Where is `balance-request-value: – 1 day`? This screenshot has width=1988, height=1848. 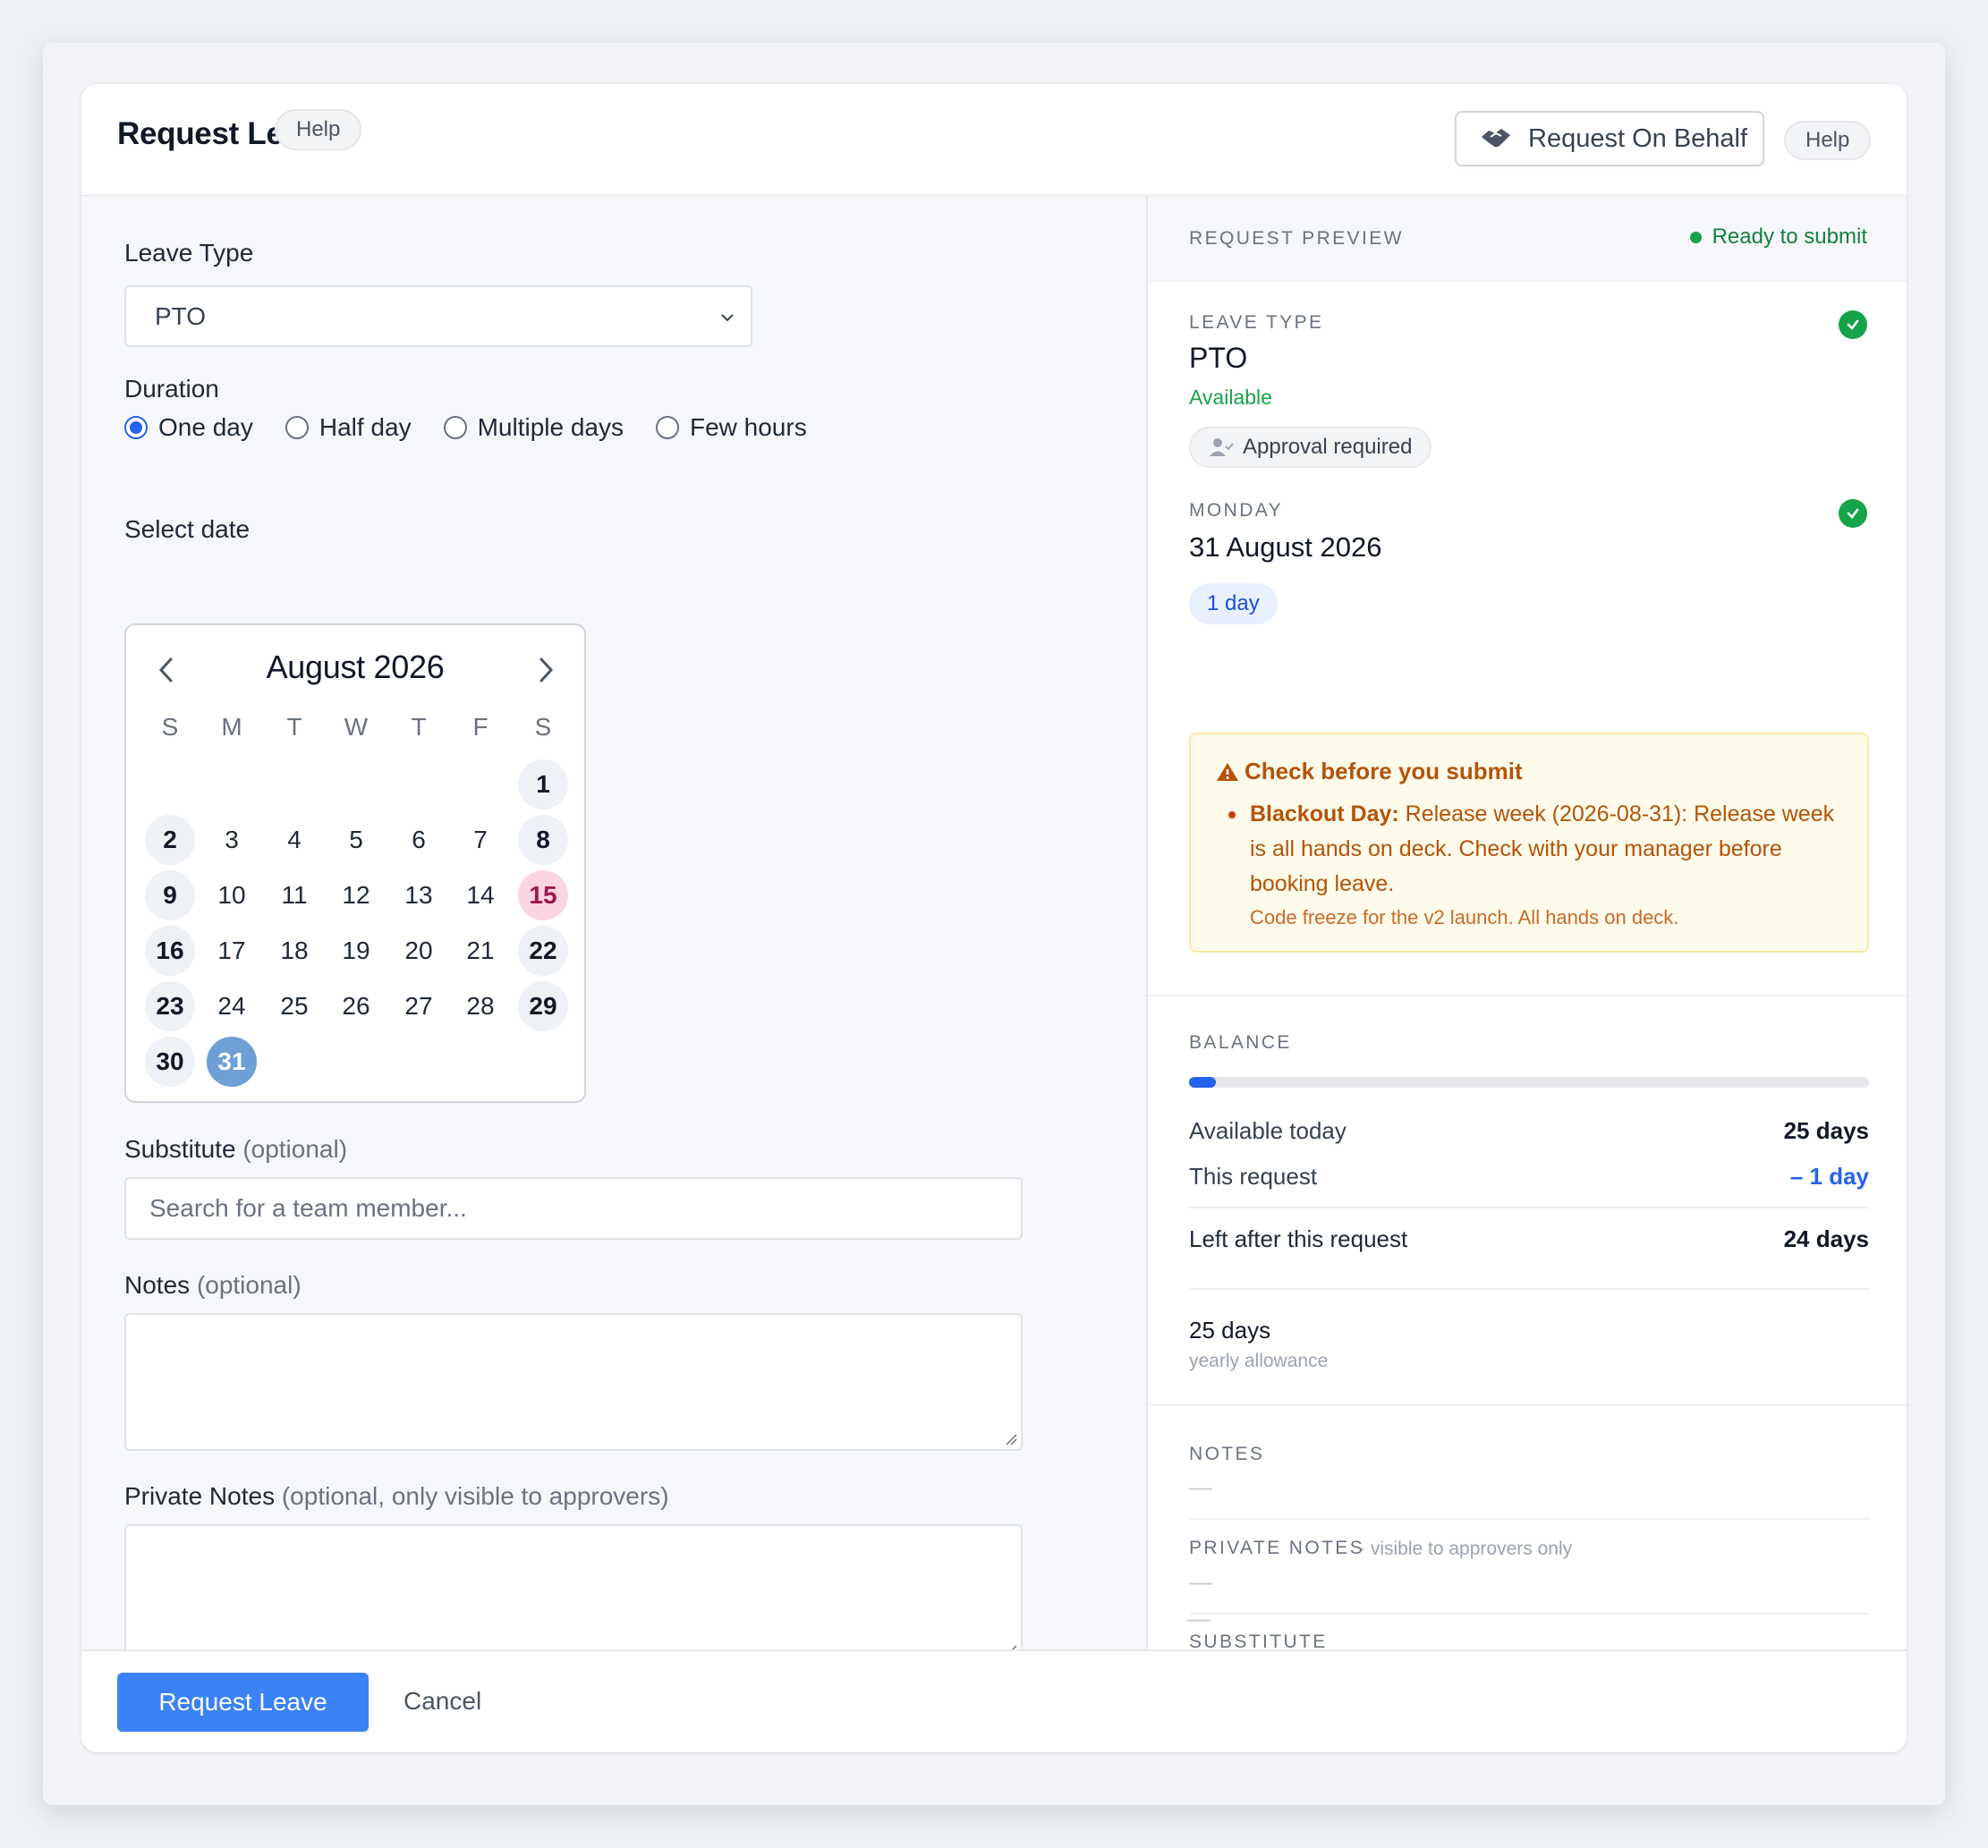
balance-request-value: – 1 day is located at coordinates (1829, 1177).